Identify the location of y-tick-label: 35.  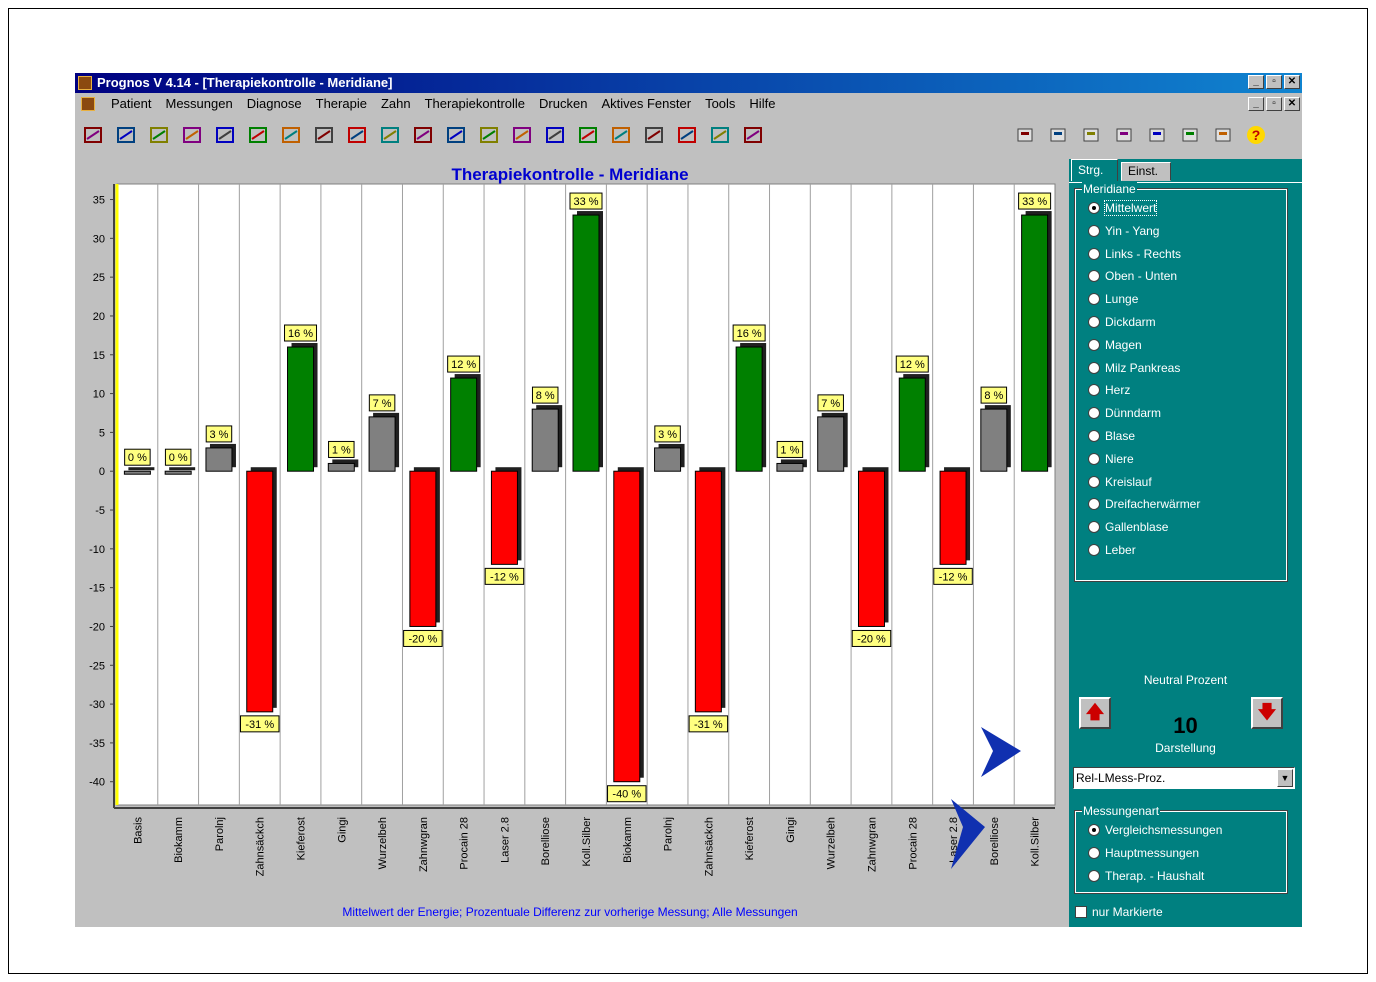
(99, 201).